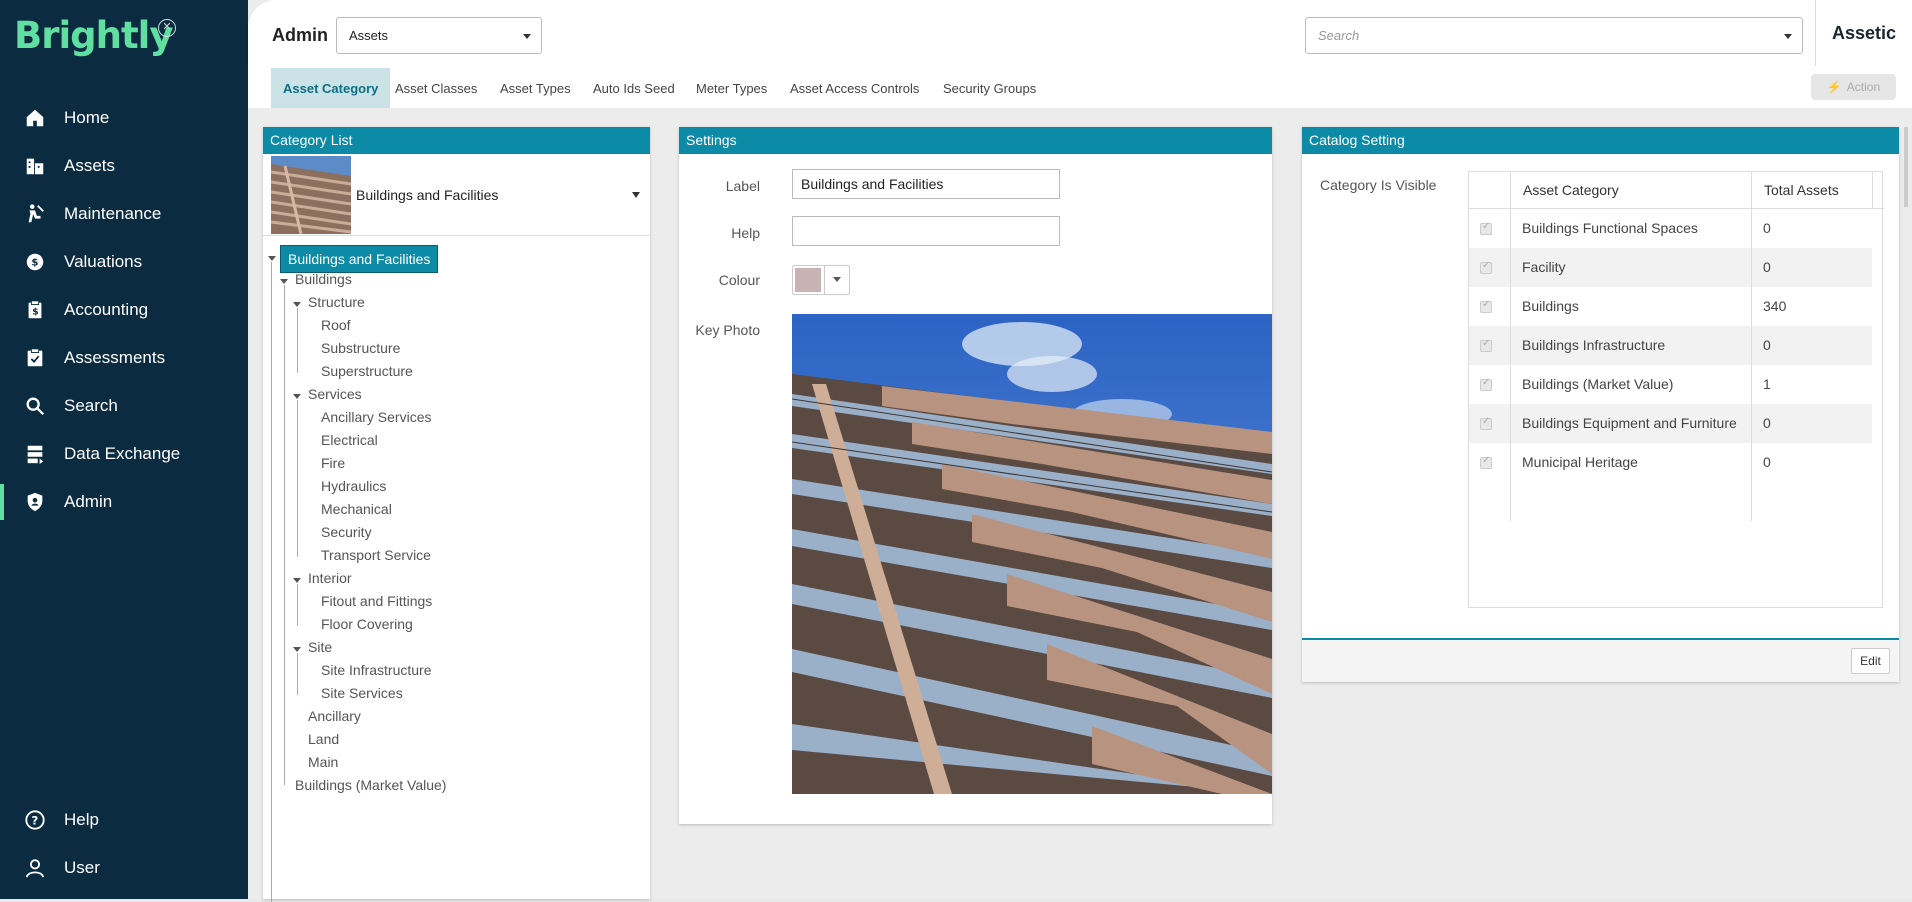  Describe the element at coordinates (360, 348) in the screenshot. I see `tree-node: Substructure` at that location.